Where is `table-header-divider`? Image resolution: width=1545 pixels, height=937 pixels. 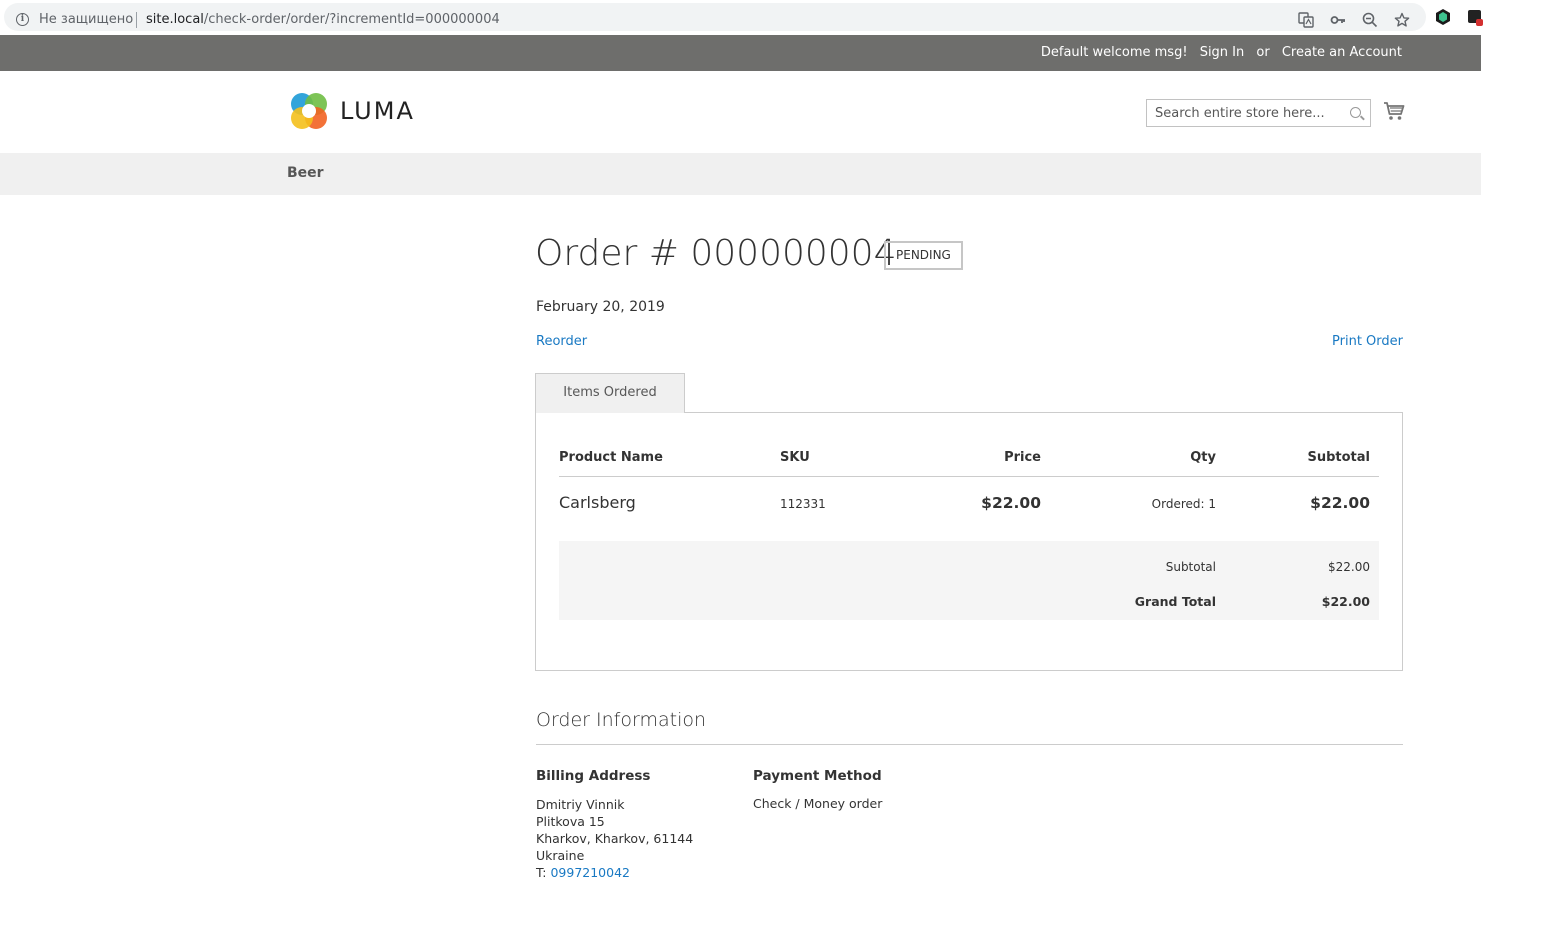
table-header-divider is located at coordinates (969, 476).